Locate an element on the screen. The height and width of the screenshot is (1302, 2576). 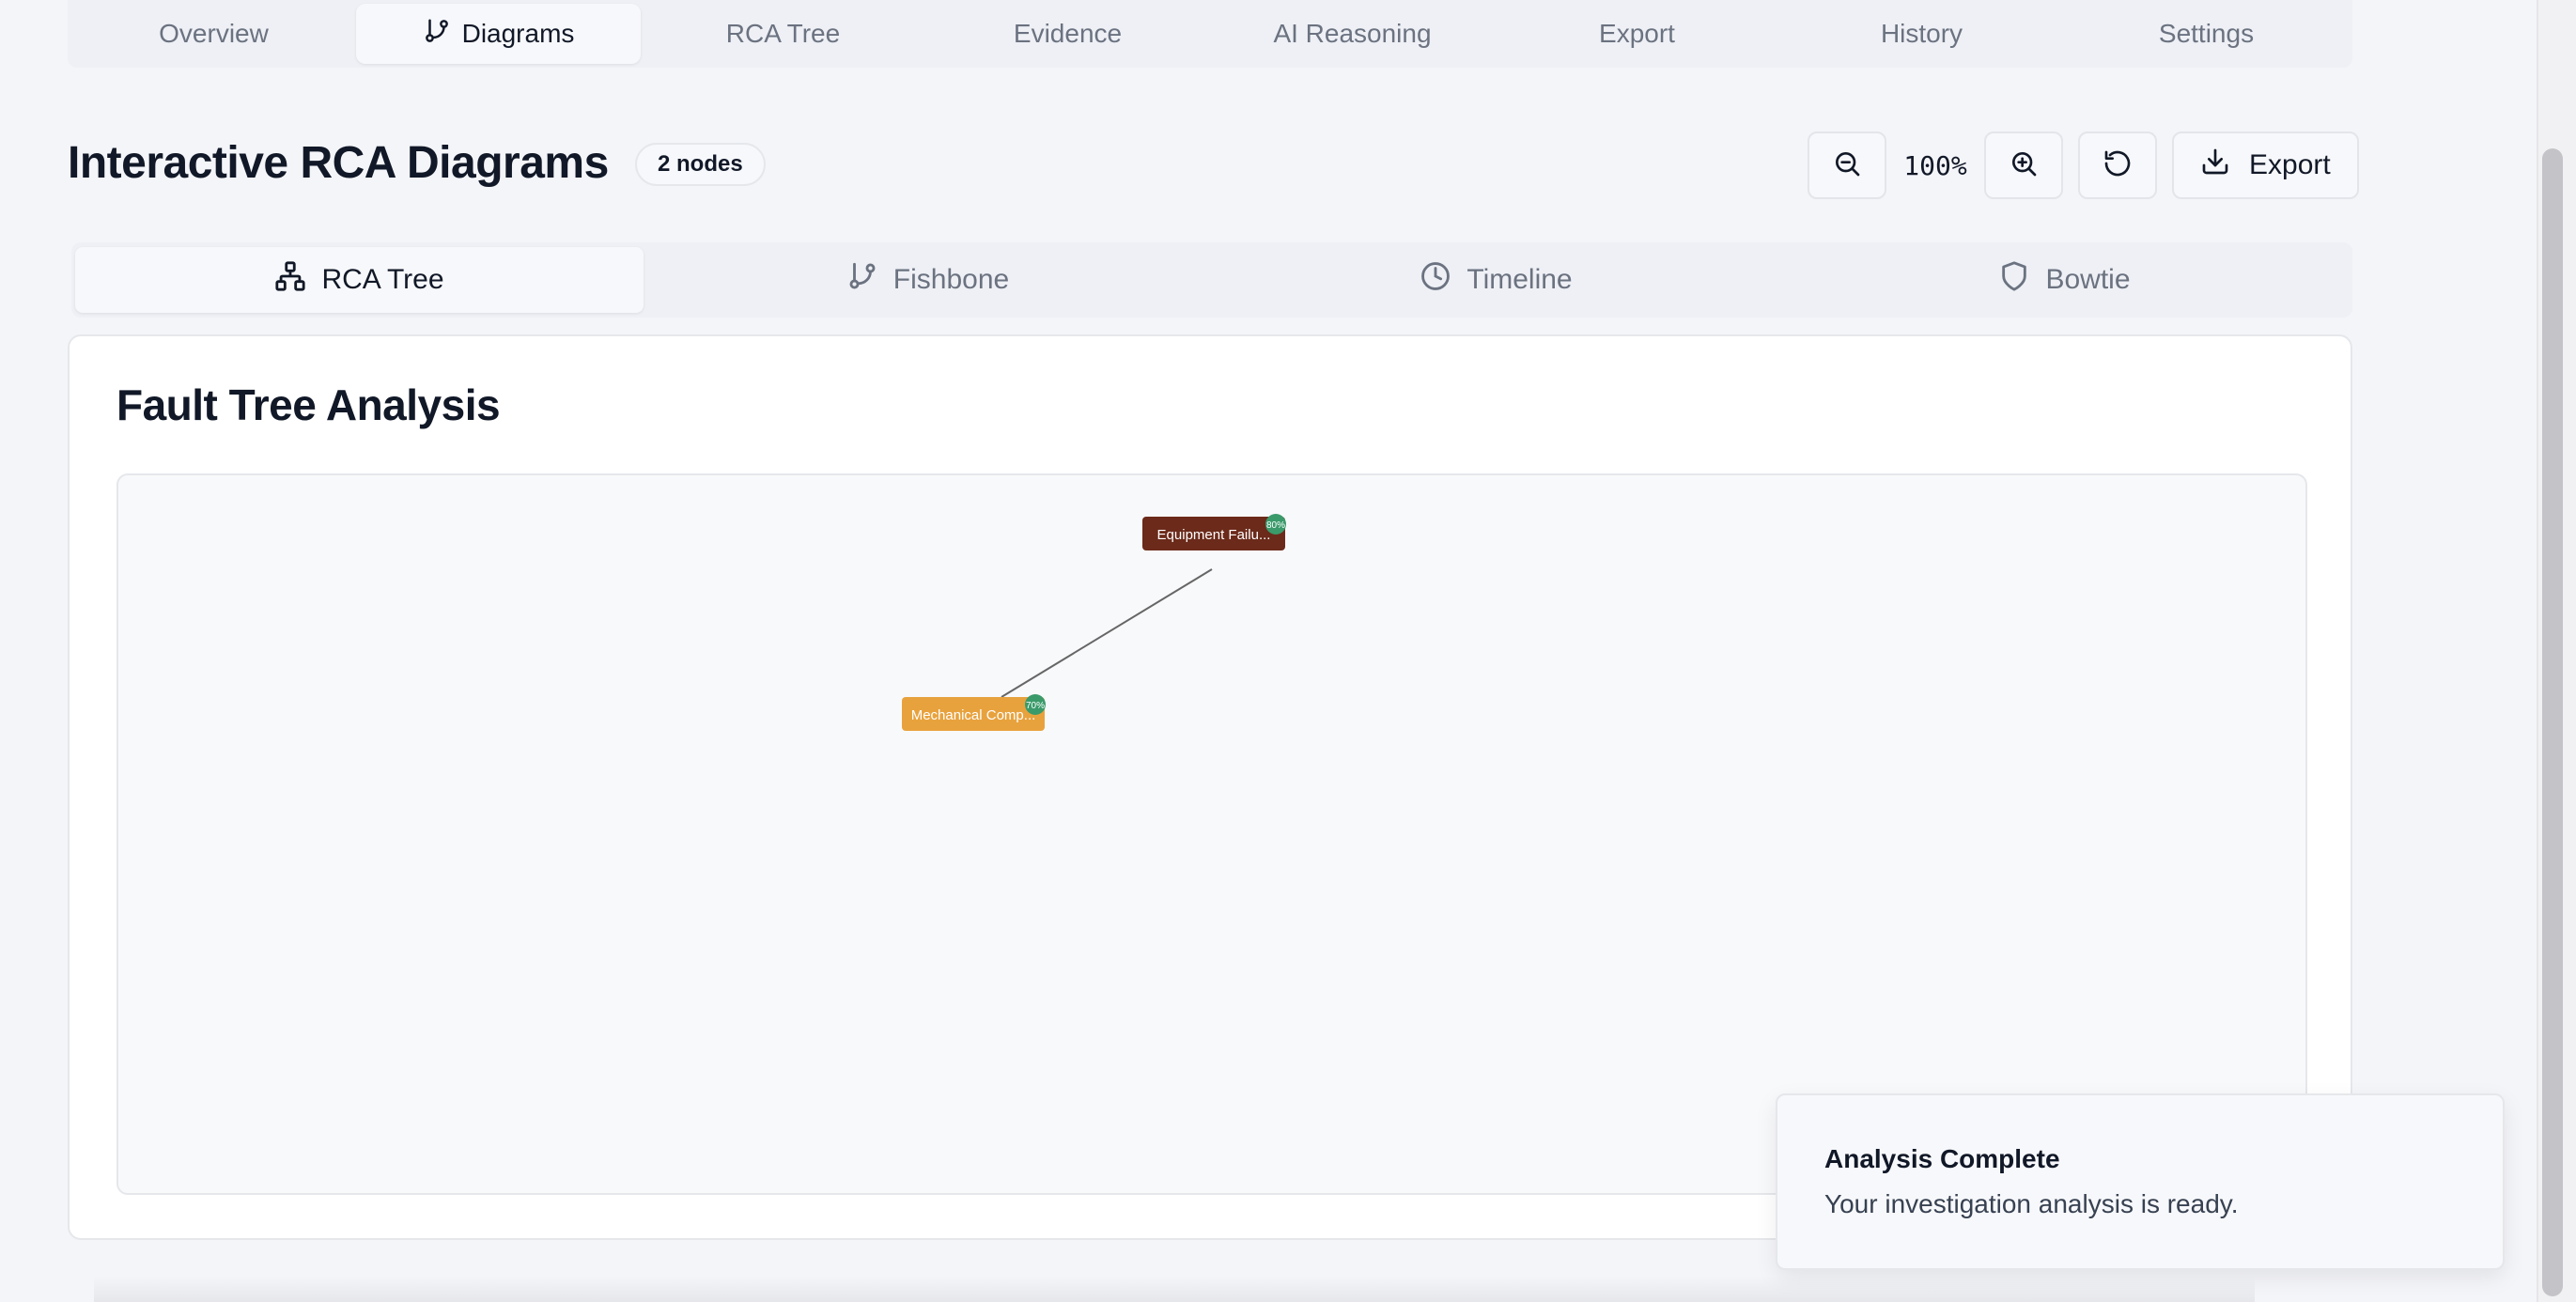
scrollbar-thumb is located at coordinates (2553, 722).